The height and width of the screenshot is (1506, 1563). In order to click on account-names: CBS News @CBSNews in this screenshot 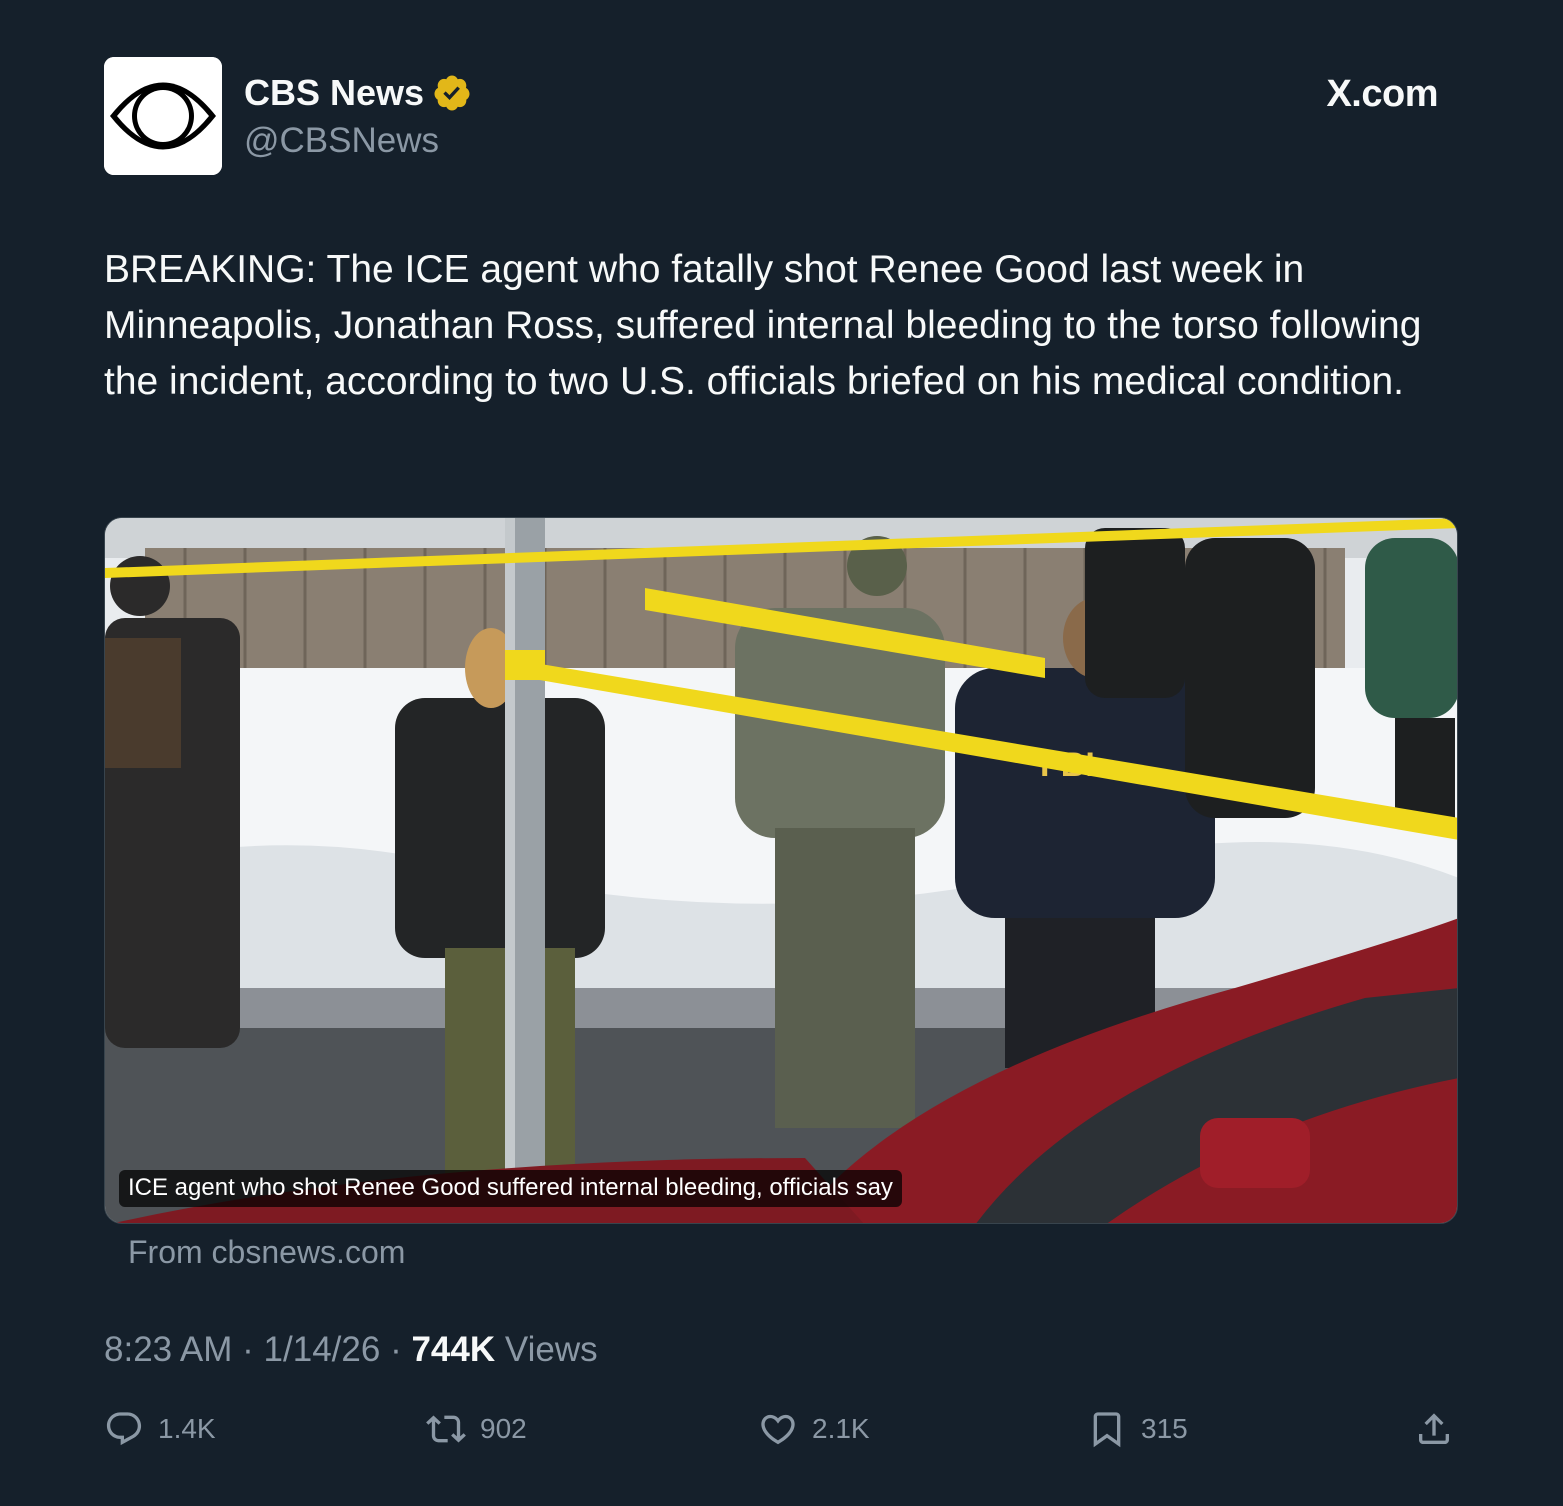, I will do `click(358, 116)`.